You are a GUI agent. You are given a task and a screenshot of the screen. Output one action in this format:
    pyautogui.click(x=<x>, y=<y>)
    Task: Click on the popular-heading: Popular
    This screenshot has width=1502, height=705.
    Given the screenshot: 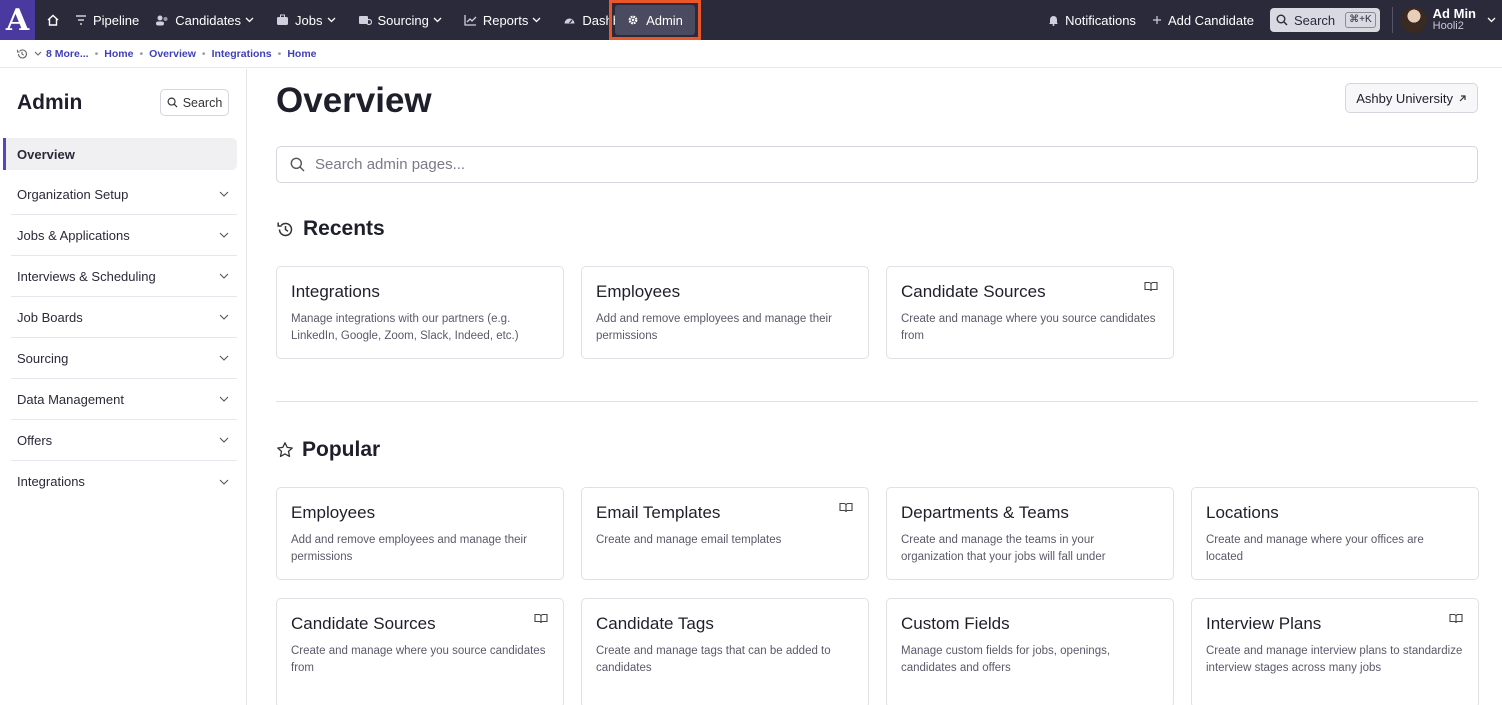 What is the action you would take?
    pyautogui.click(x=328, y=450)
    